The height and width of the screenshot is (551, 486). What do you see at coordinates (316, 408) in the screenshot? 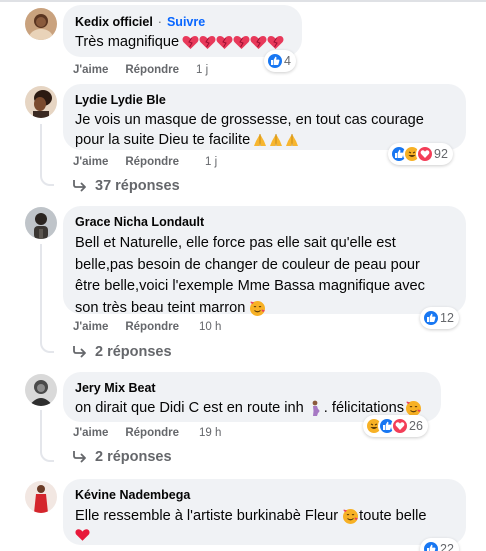
I see `pregnant-woman-icon` at bounding box center [316, 408].